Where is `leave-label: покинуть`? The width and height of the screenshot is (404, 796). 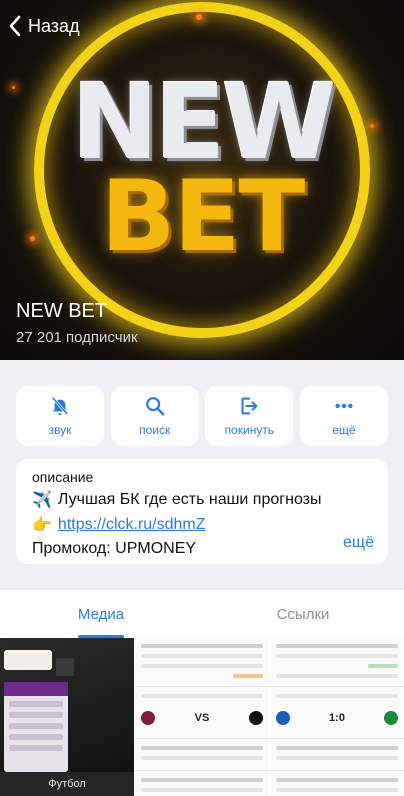 leave-label: покинуть is located at coordinates (249, 430).